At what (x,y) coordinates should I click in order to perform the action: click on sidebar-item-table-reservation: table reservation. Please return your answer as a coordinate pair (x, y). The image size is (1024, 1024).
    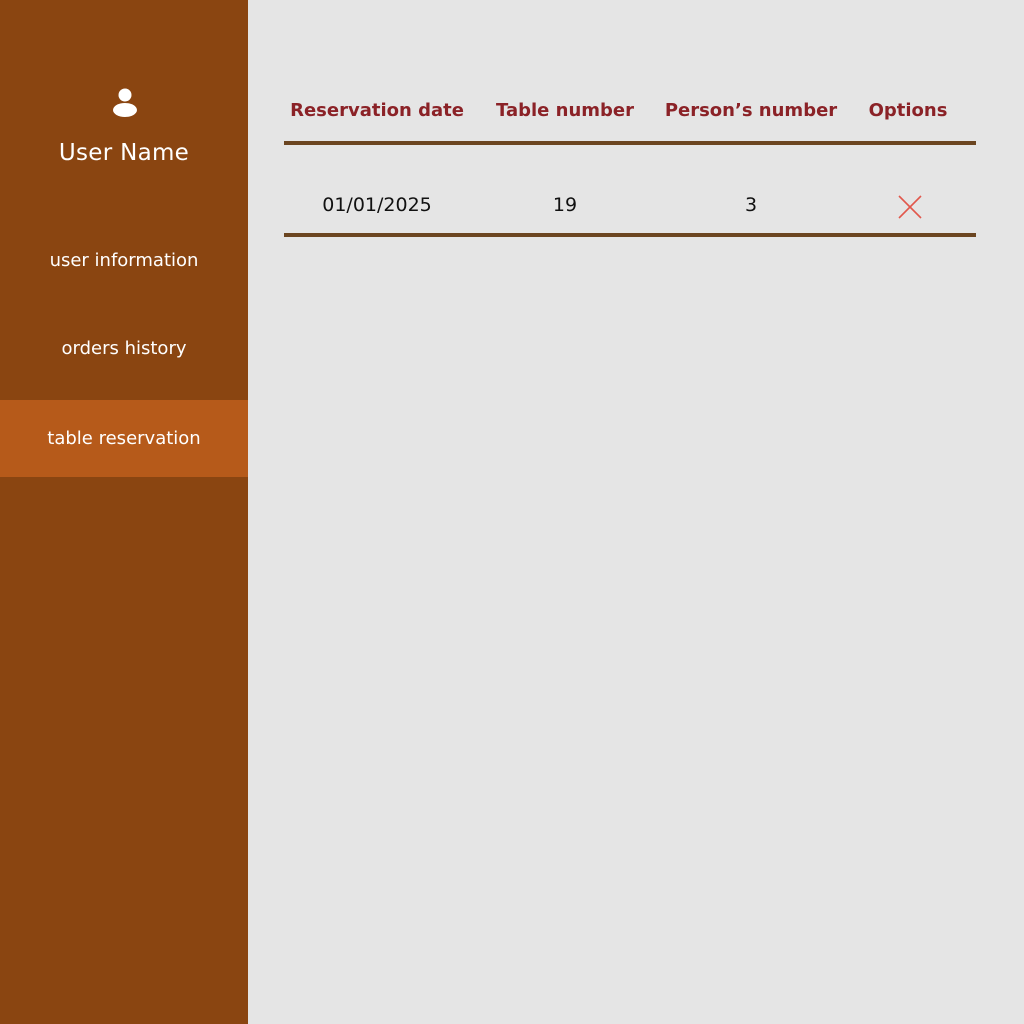
    Looking at the image, I should click on (124, 438).